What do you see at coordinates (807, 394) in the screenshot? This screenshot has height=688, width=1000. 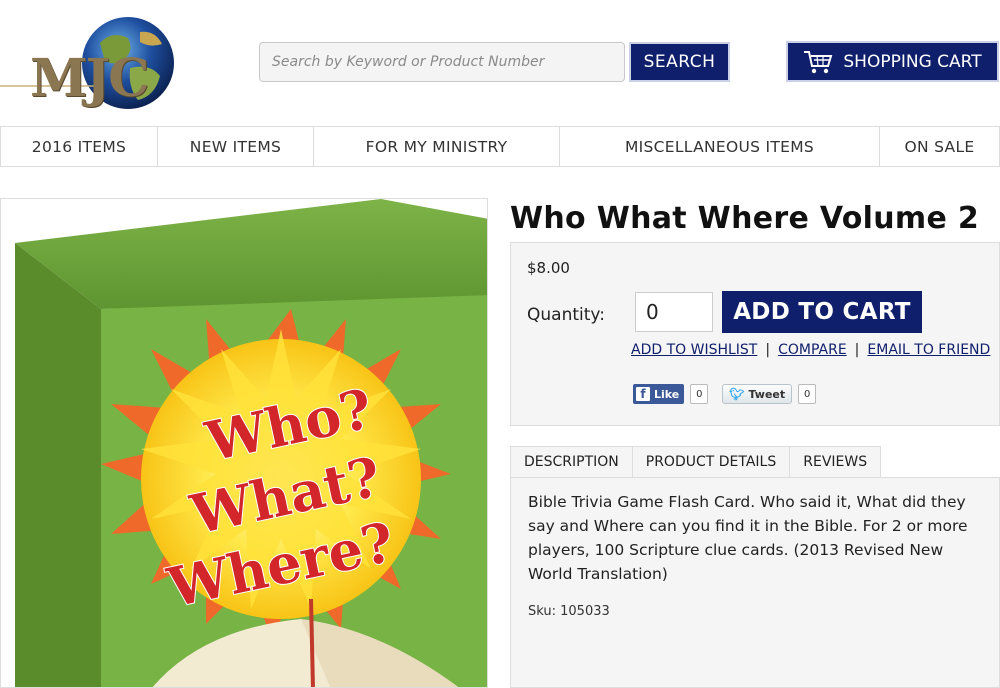 I see `tweet-count: 0` at bounding box center [807, 394].